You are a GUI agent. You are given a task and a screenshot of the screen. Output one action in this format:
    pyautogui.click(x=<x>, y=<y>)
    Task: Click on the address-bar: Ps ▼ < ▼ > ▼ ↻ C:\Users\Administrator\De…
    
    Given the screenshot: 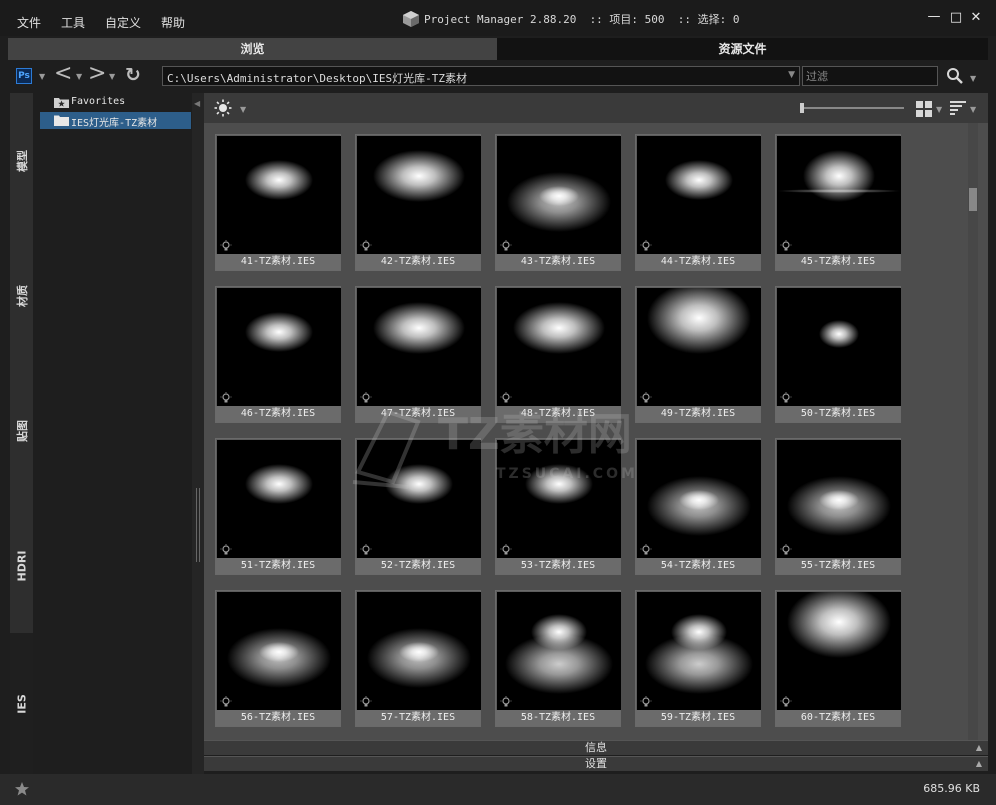 What is the action you would take?
    pyautogui.click(x=498, y=76)
    